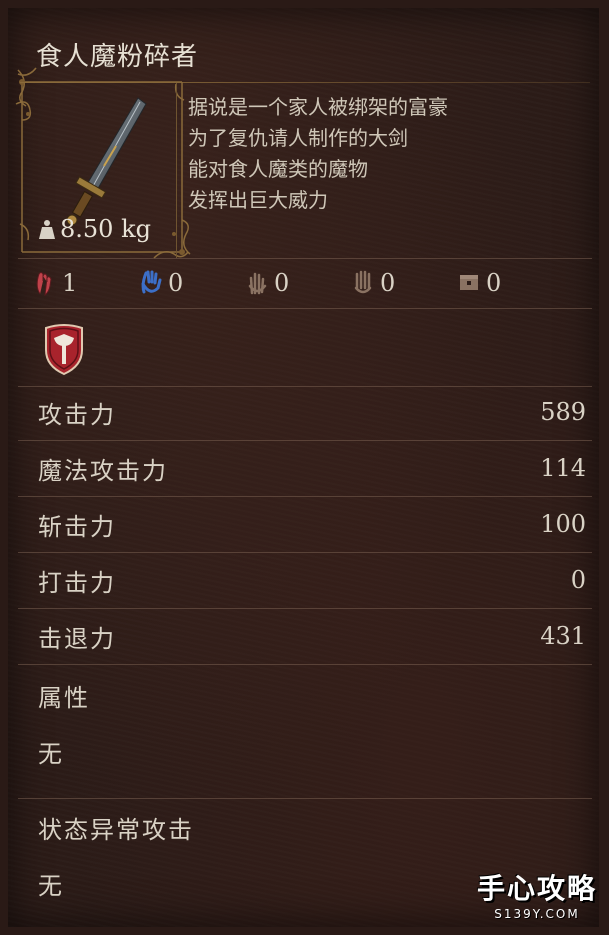 This screenshot has width=609, height=935. What do you see at coordinates (106, 161) in the screenshot?
I see `greatsword-icon` at bounding box center [106, 161].